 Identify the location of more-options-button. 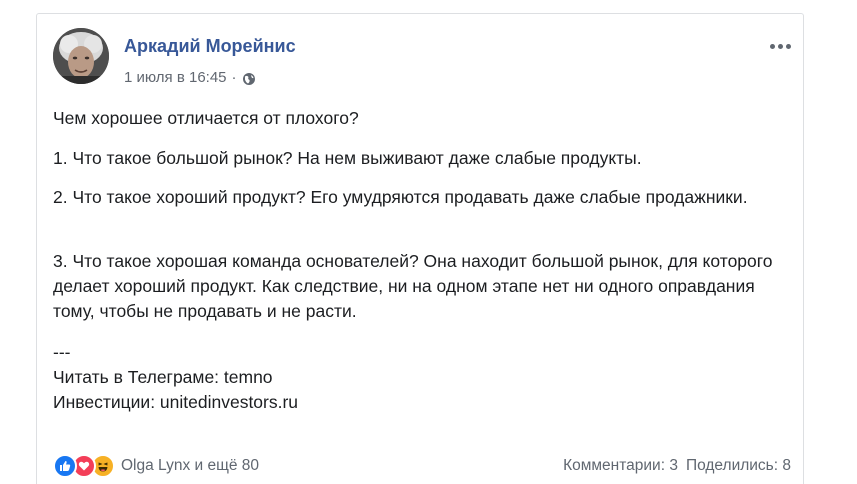
(780, 46).